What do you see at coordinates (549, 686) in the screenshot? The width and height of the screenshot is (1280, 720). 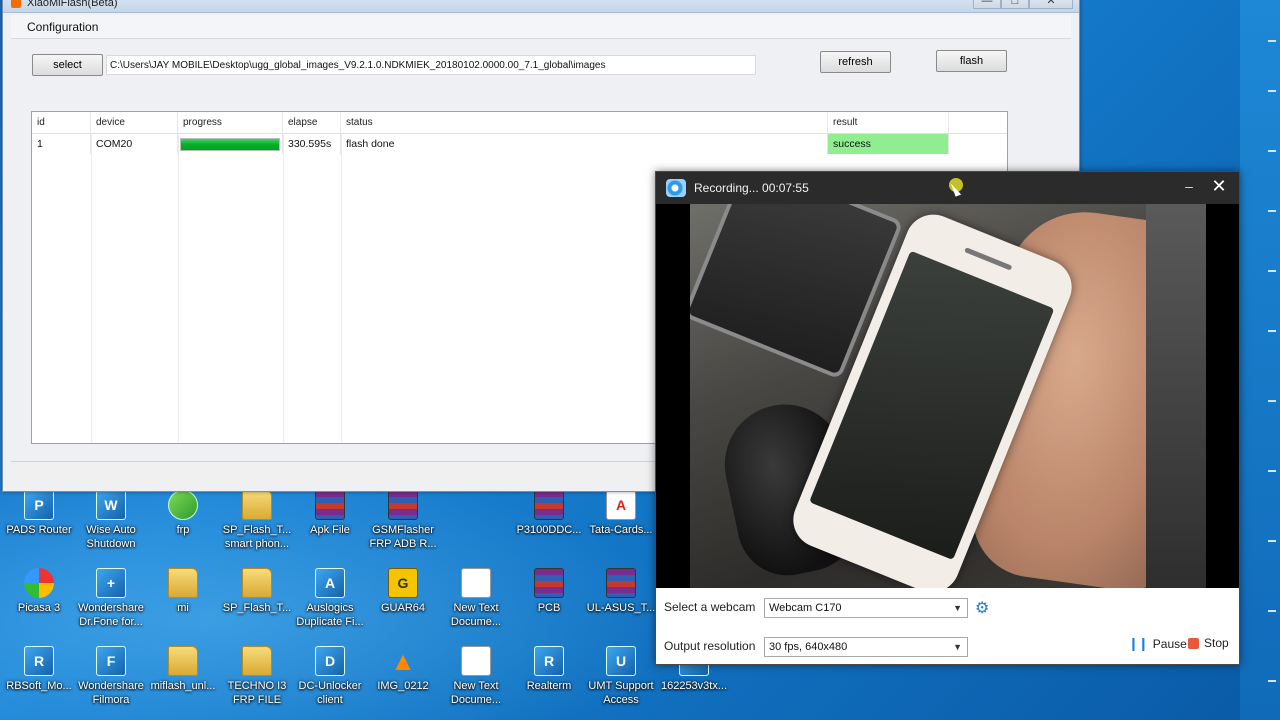 I see `desktop-icon-label: Realterm` at bounding box center [549, 686].